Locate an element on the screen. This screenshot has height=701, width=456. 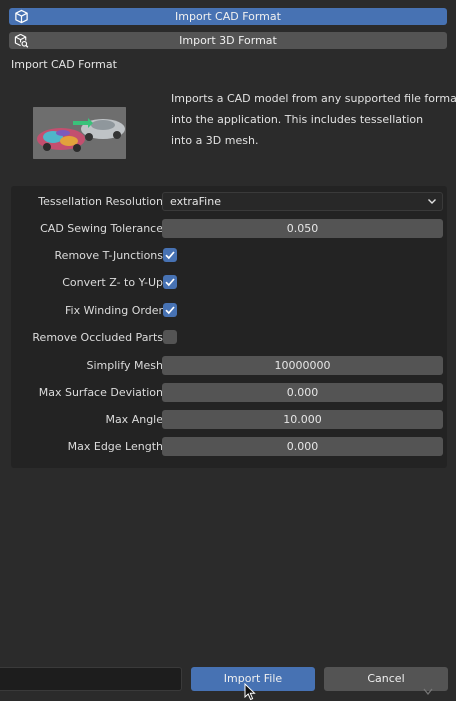
remove-occluded-parts-checkbox is located at coordinates (170, 337).